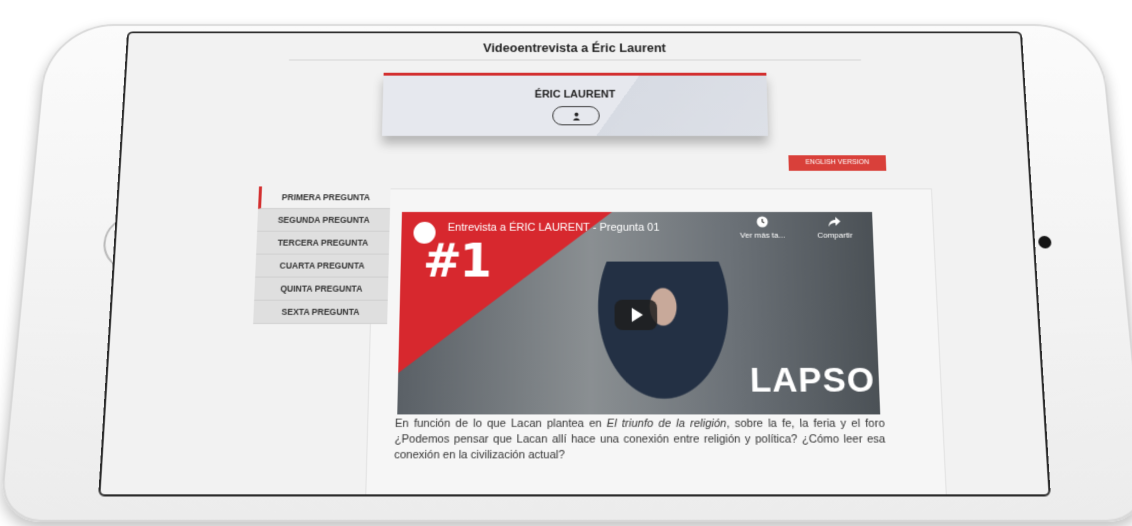 The height and width of the screenshot is (526, 1132). I want to click on page-title: Videoentrevista a Éric Laurent, so click(574, 47).